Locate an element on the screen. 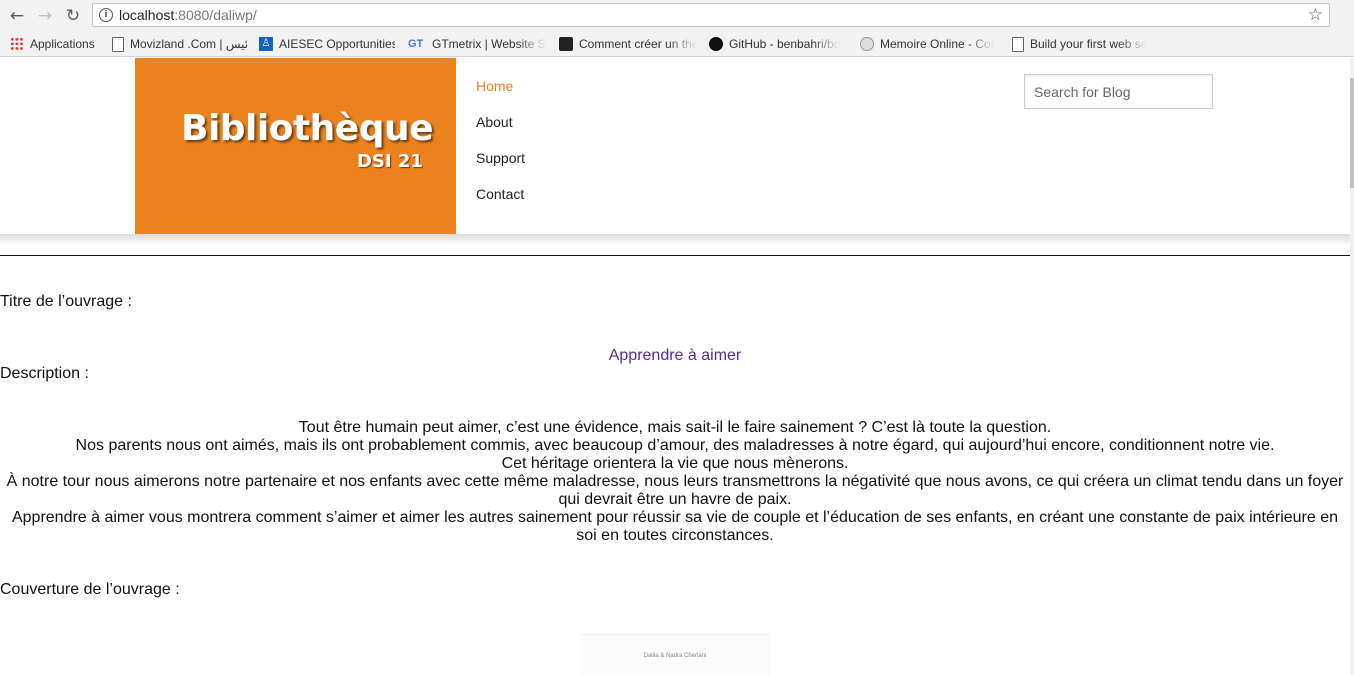 This screenshot has width=1354, height=675. bookmark-label: GitHub - benbahri/bo is located at coordinates (785, 44).